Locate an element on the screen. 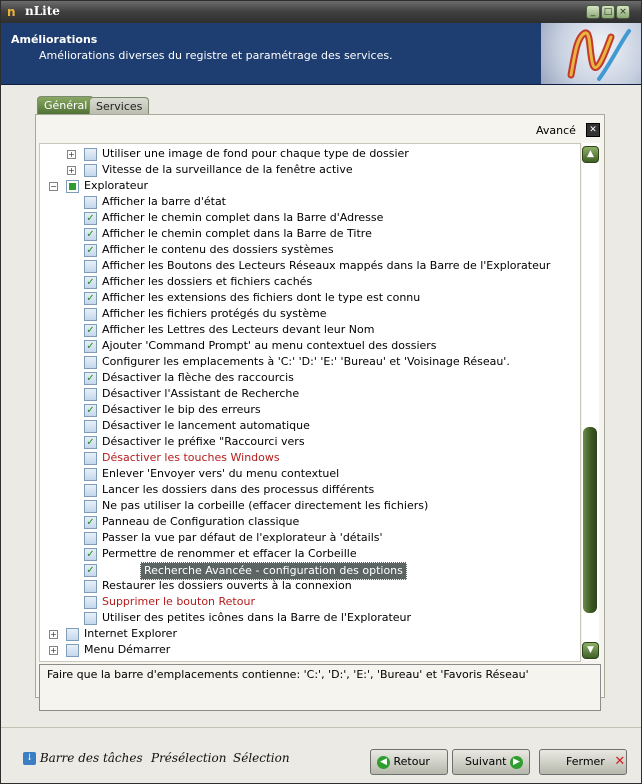 The height and width of the screenshot is (784, 642). close-window-button: × is located at coordinates (623, 12).